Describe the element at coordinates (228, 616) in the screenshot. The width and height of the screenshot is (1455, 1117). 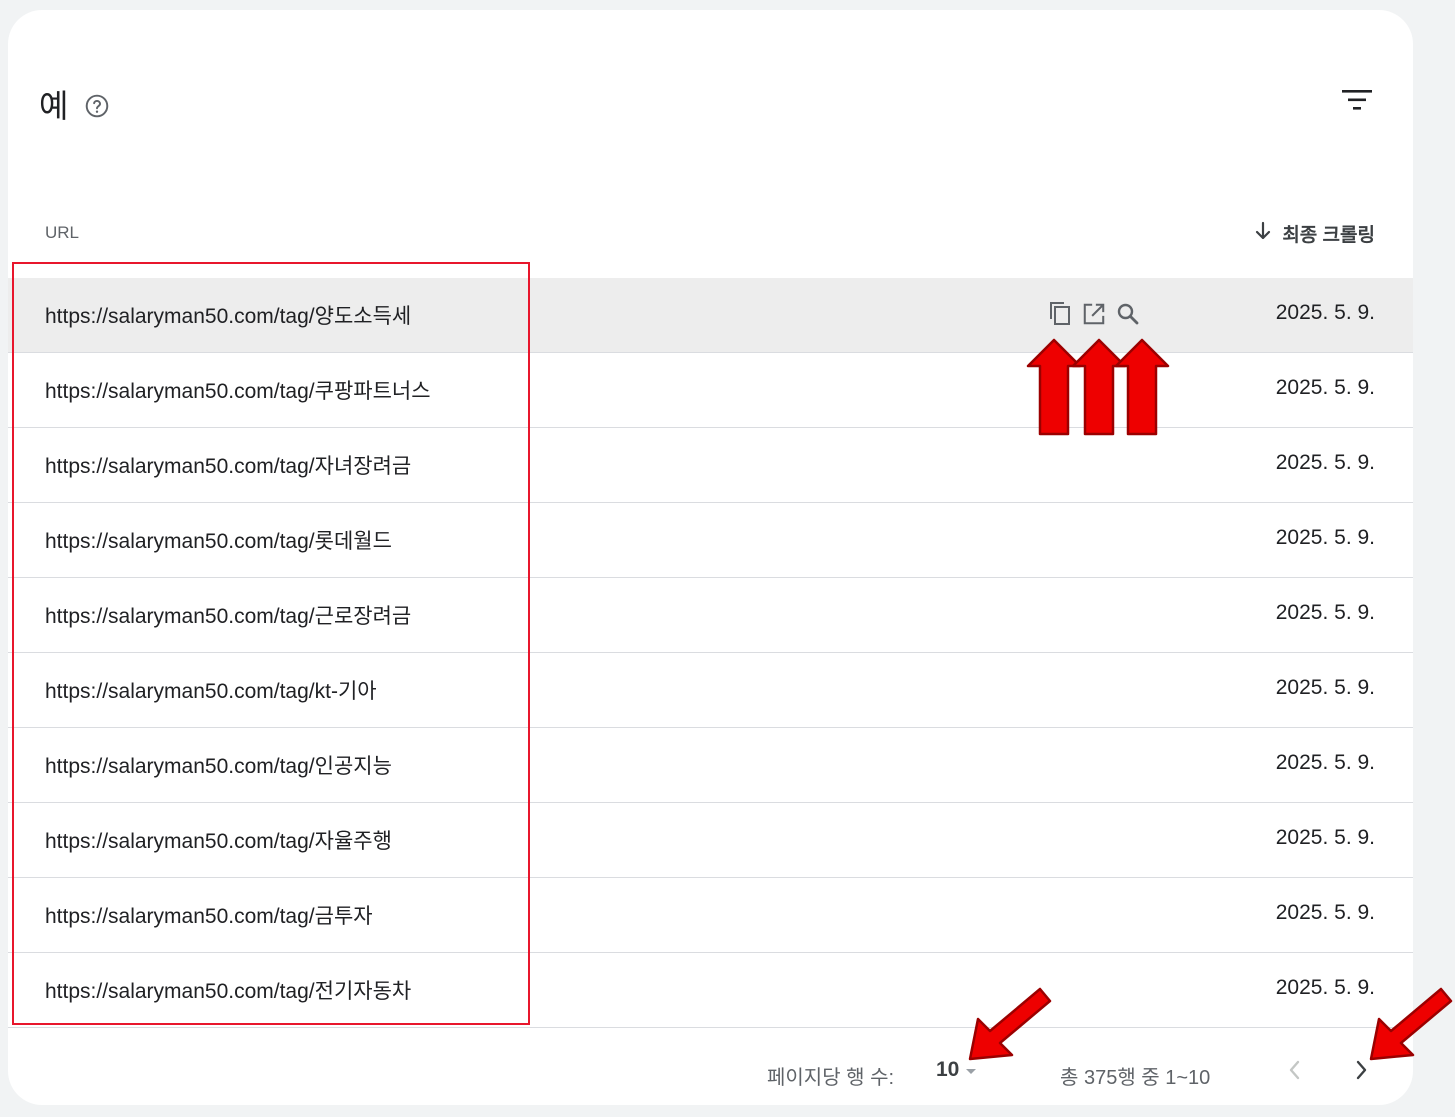
I see `row-url: https://salaryman50.com/tag/근로장려금` at that location.